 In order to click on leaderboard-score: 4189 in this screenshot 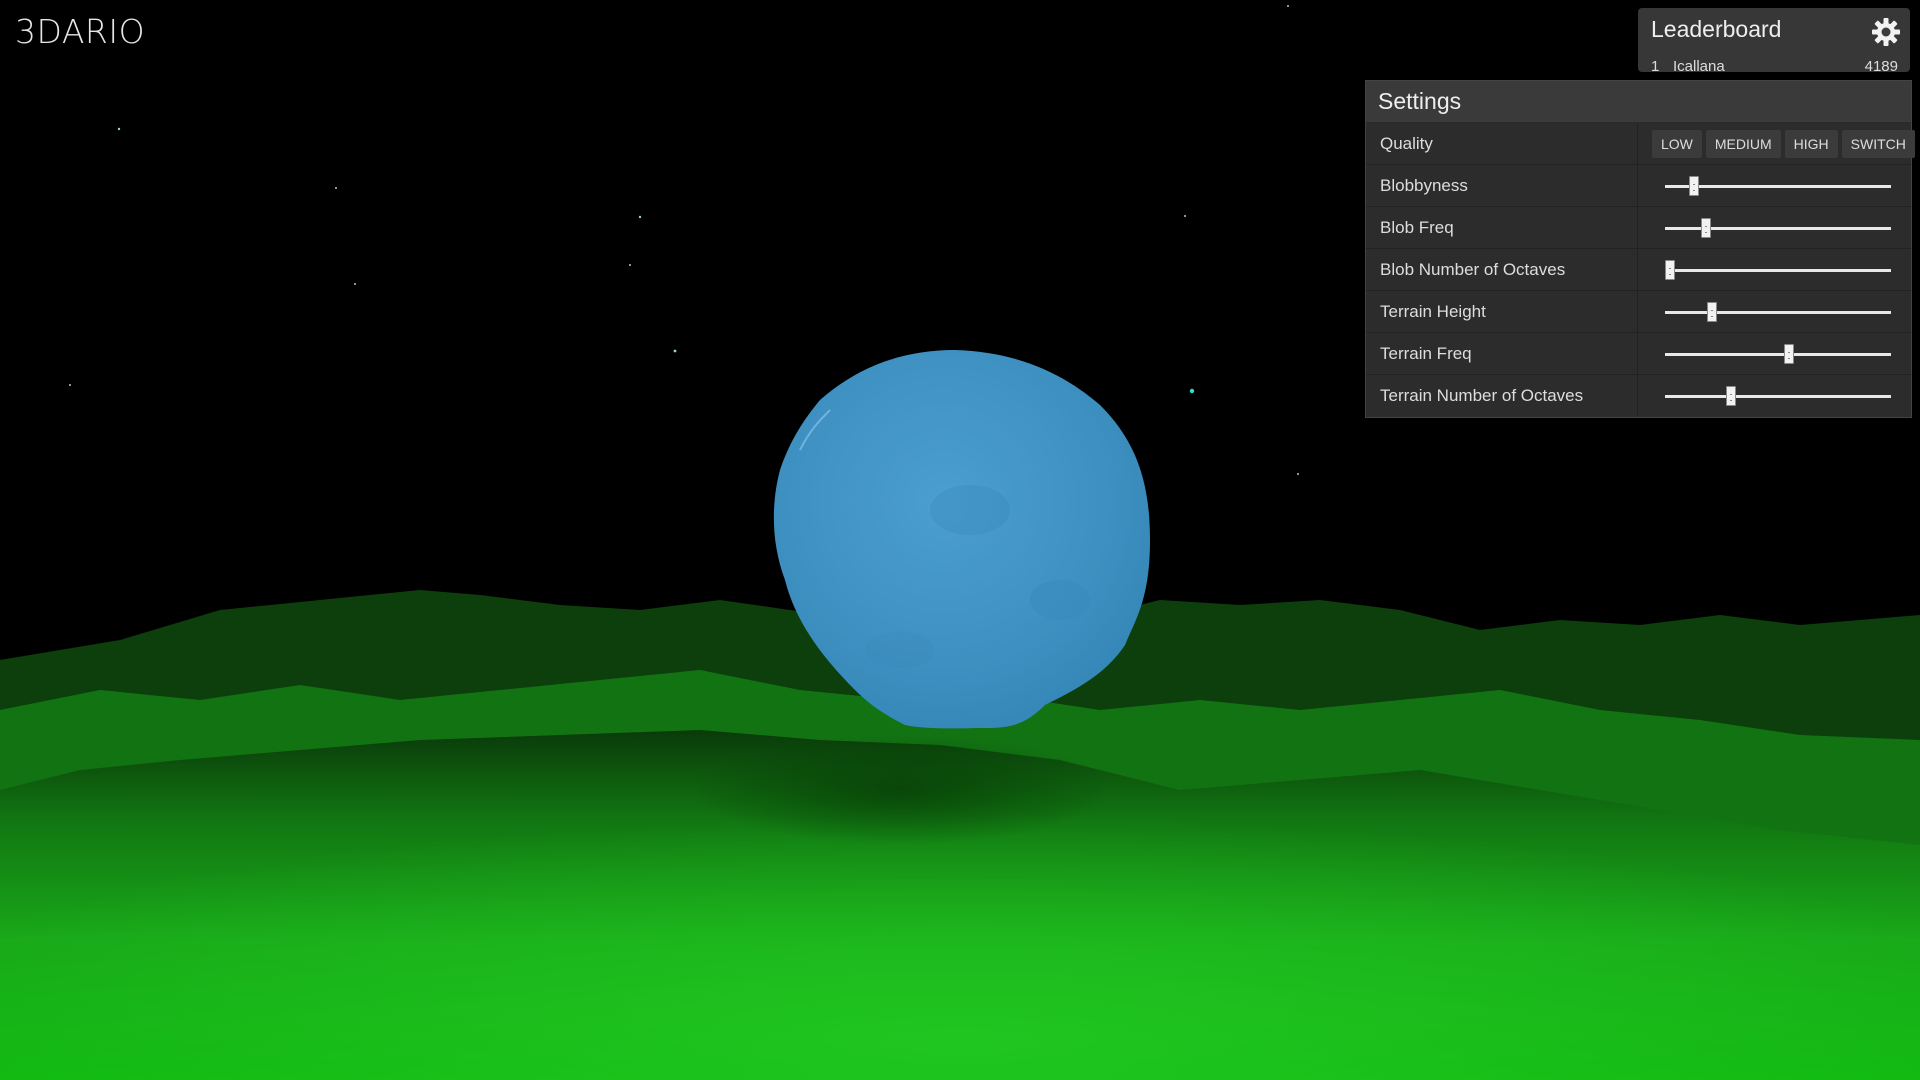, I will do `click(1881, 66)`.